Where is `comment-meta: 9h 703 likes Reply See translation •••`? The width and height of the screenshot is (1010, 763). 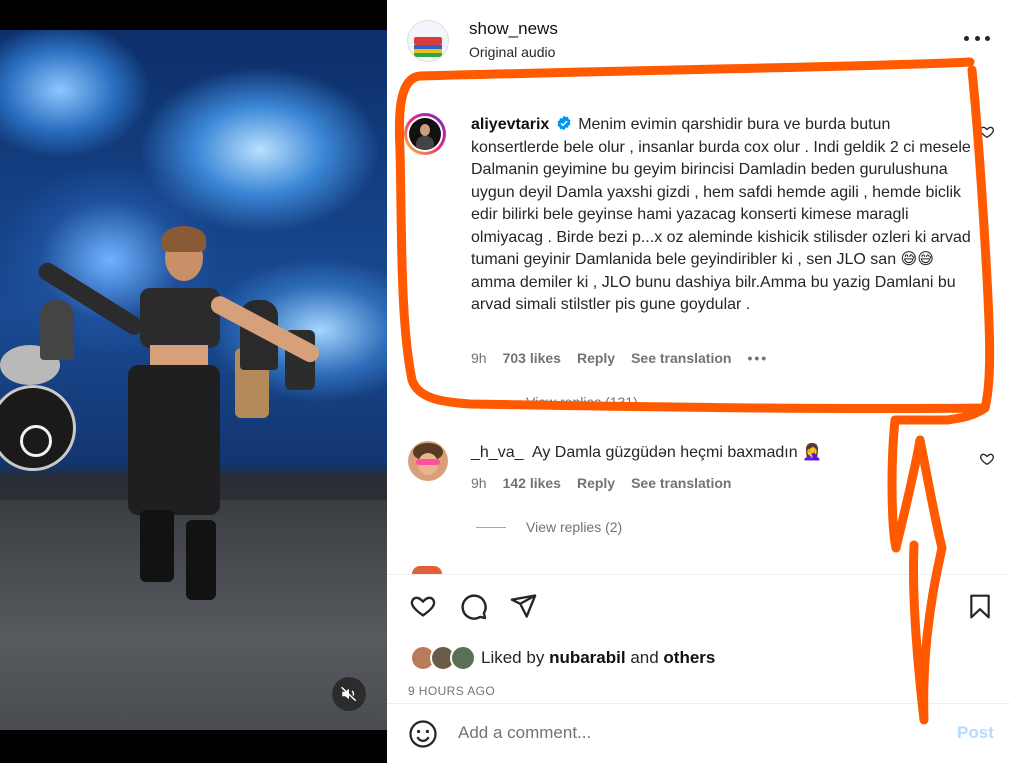
comment-meta: 9h 703 likes Reply See translation ••• is located at coordinates (619, 358).